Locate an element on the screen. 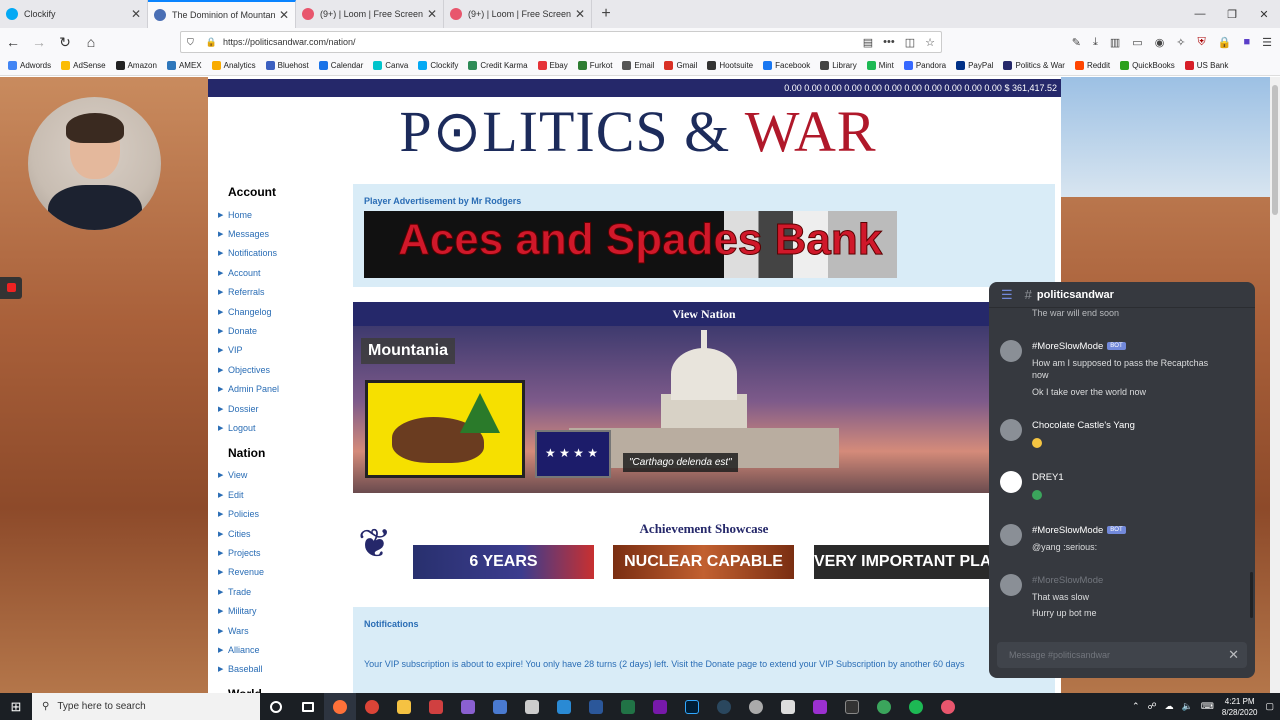  bookmark-gmail: Gmail is located at coordinates (680, 65).